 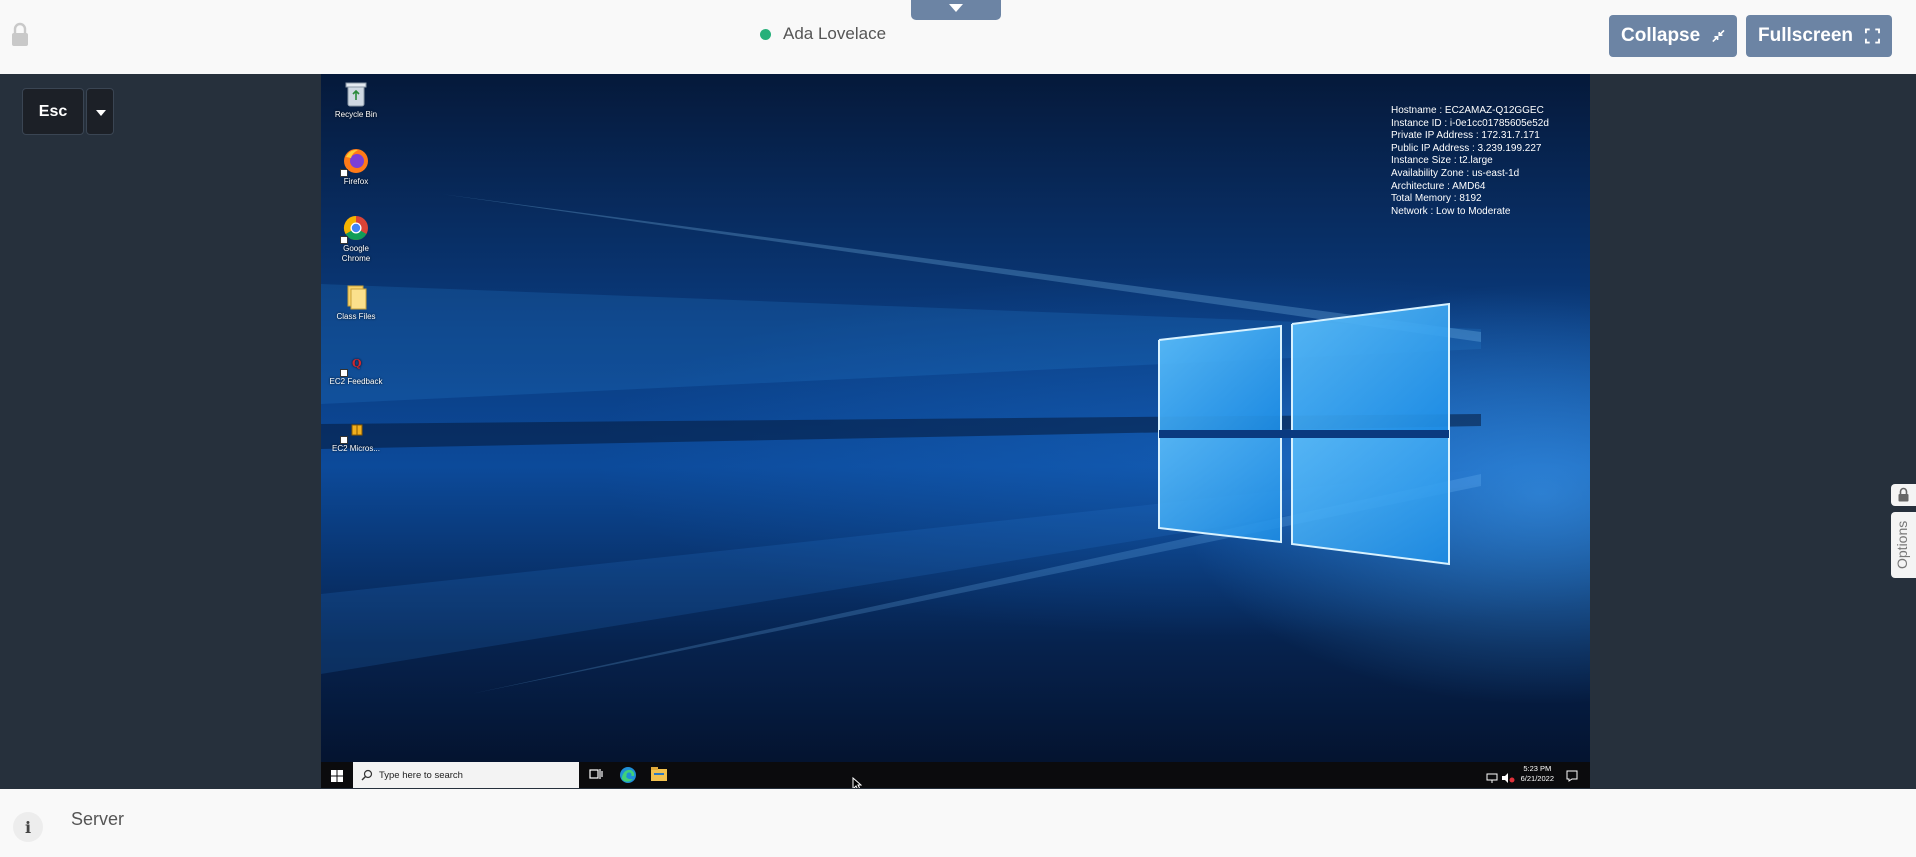 I want to click on clock-date: 6/21/2022, so click(x=1537, y=778).